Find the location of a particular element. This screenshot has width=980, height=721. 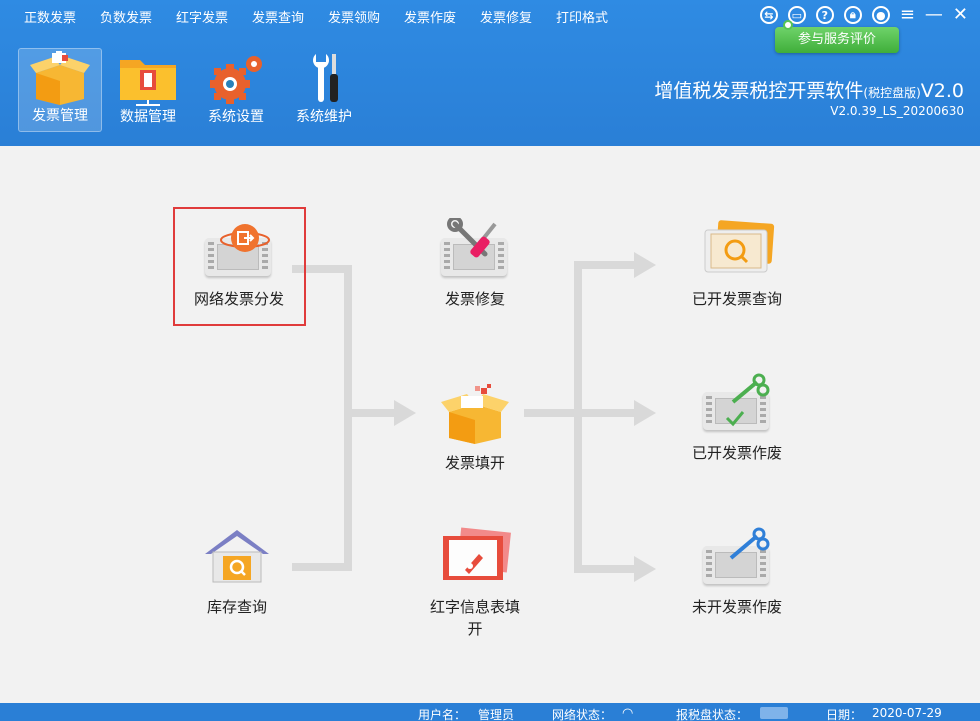

repair-tools-icon is located at coordinates (475, 250).